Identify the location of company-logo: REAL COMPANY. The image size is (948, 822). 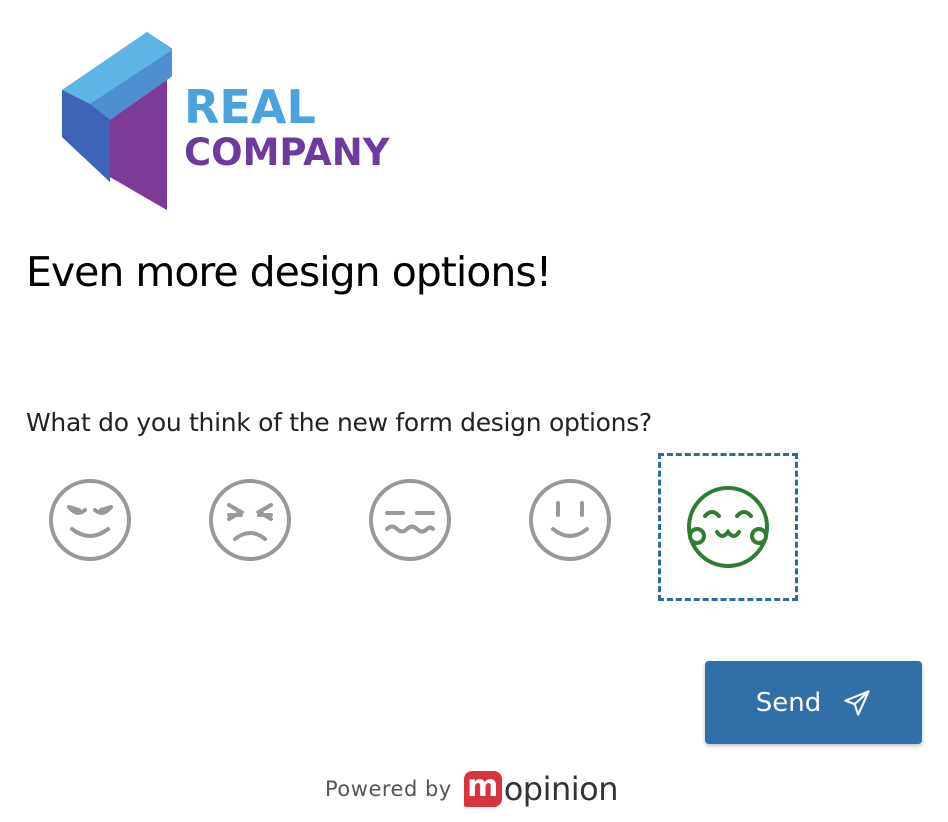
(242, 123).